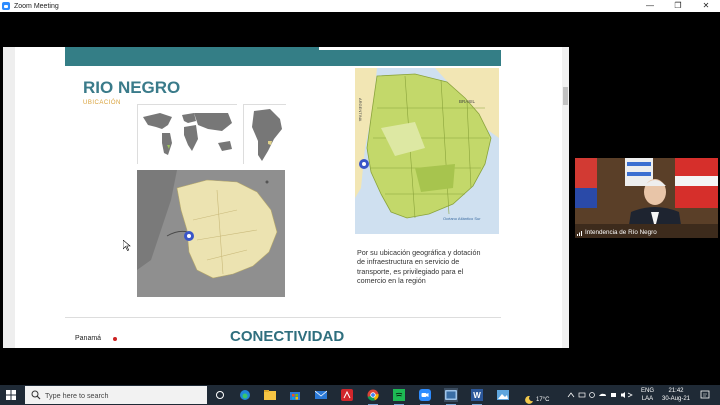 The image size is (720, 405). What do you see at coordinates (467, 101) in the screenshot?
I see `label-brasil: BRASIL` at bounding box center [467, 101].